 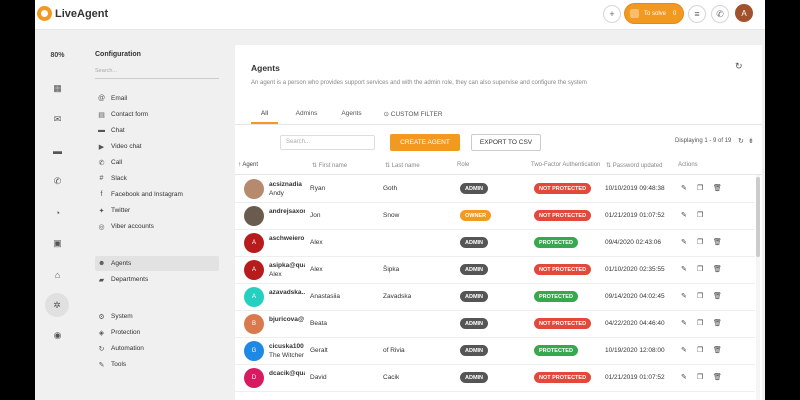 What do you see at coordinates (566, 165) in the screenshot?
I see `tfa-column-header: Two-Factor Authentication` at bounding box center [566, 165].